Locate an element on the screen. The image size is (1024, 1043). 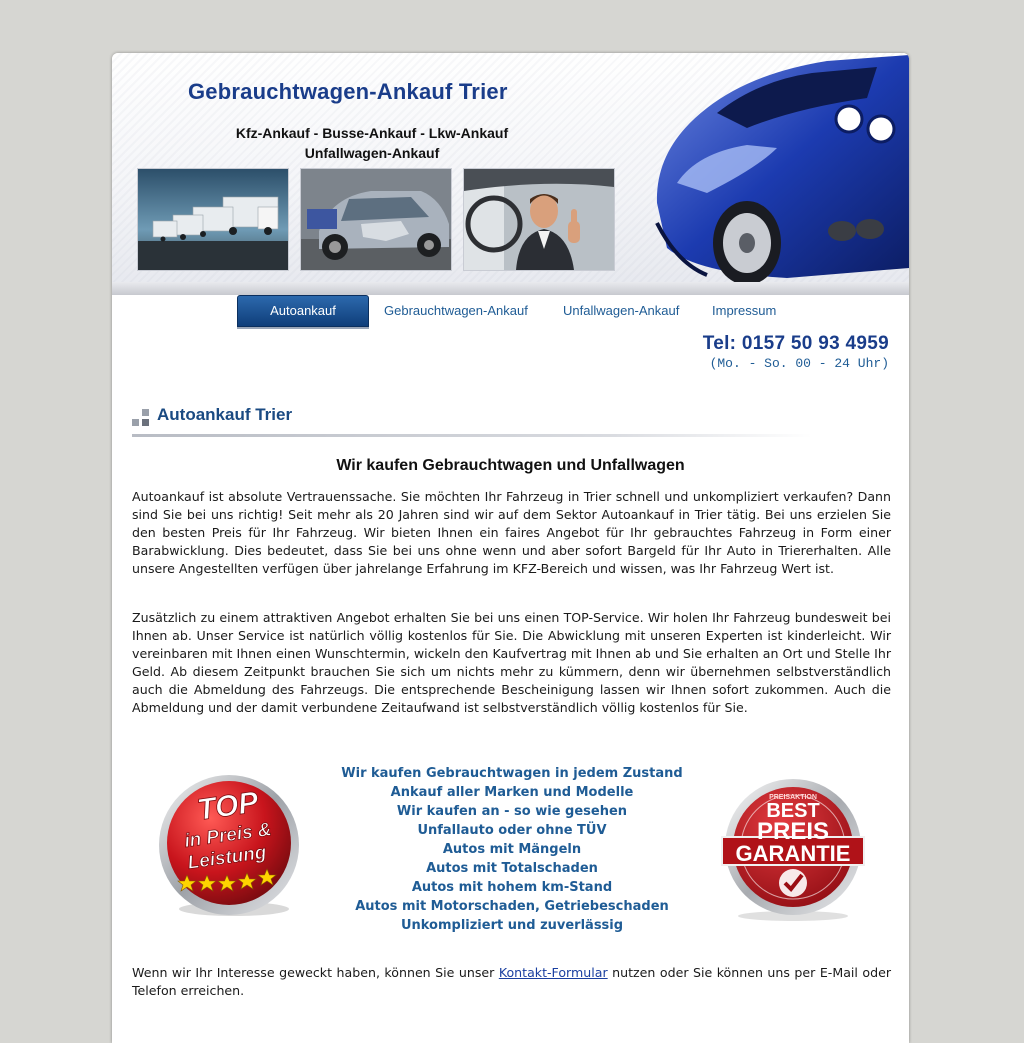
feature-item: Autos mit Motorschaden, Getriebeschaden is located at coordinates (512, 906).